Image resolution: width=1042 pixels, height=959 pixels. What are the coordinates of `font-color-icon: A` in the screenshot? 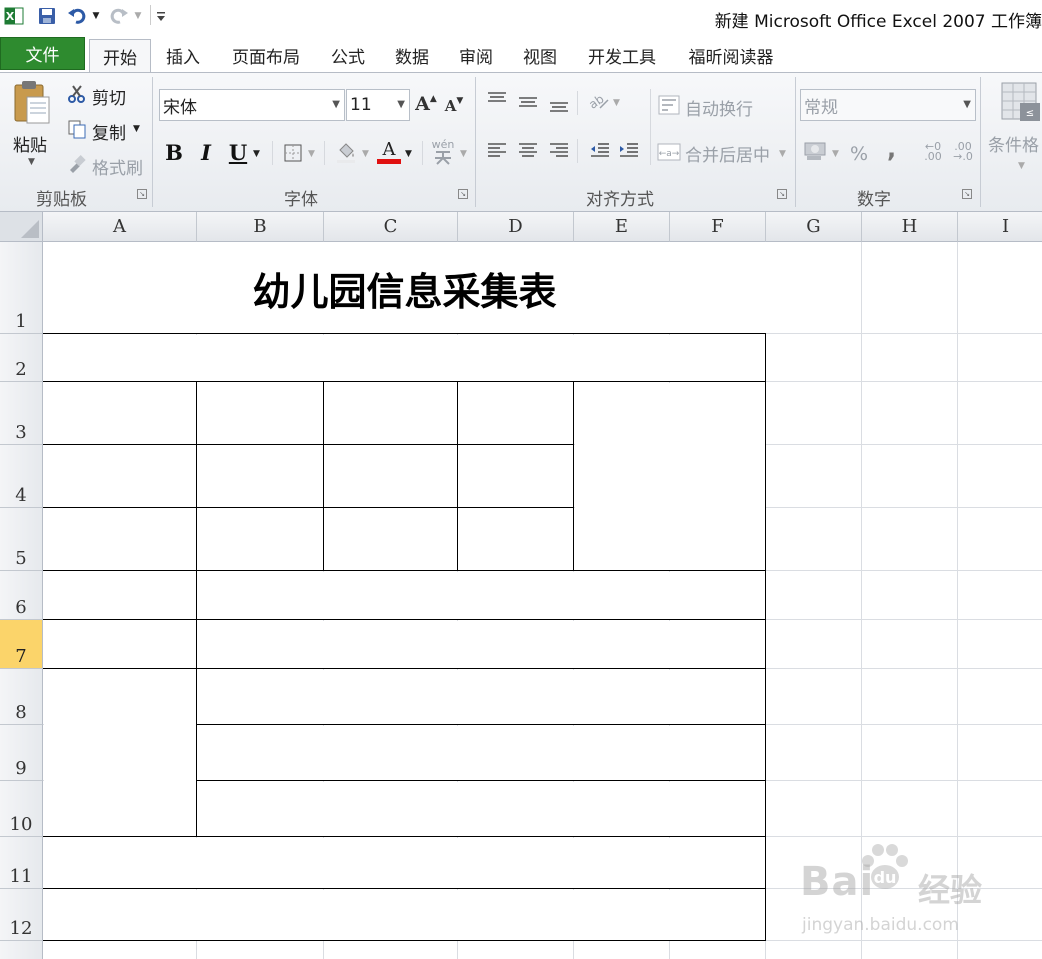 It's located at (389, 152).